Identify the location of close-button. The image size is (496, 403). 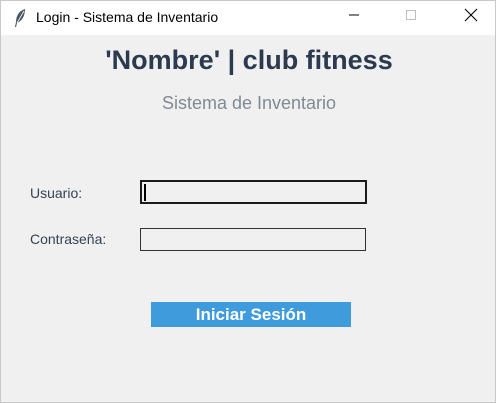
(471, 17).